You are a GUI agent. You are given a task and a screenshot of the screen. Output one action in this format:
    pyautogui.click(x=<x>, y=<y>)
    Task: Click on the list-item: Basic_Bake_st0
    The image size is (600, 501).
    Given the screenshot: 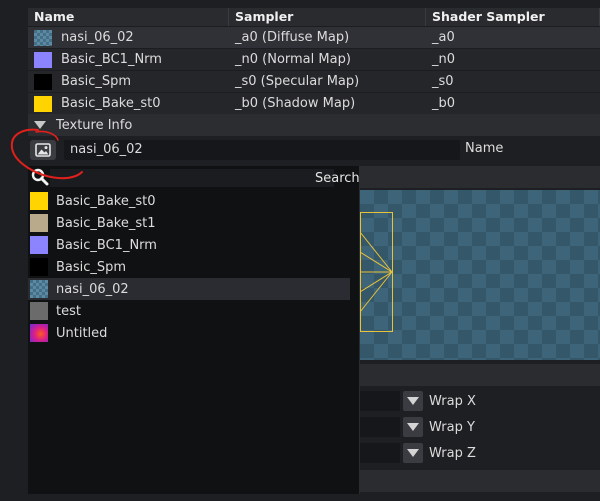 What is the action you would take?
    pyautogui.click(x=194, y=201)
    